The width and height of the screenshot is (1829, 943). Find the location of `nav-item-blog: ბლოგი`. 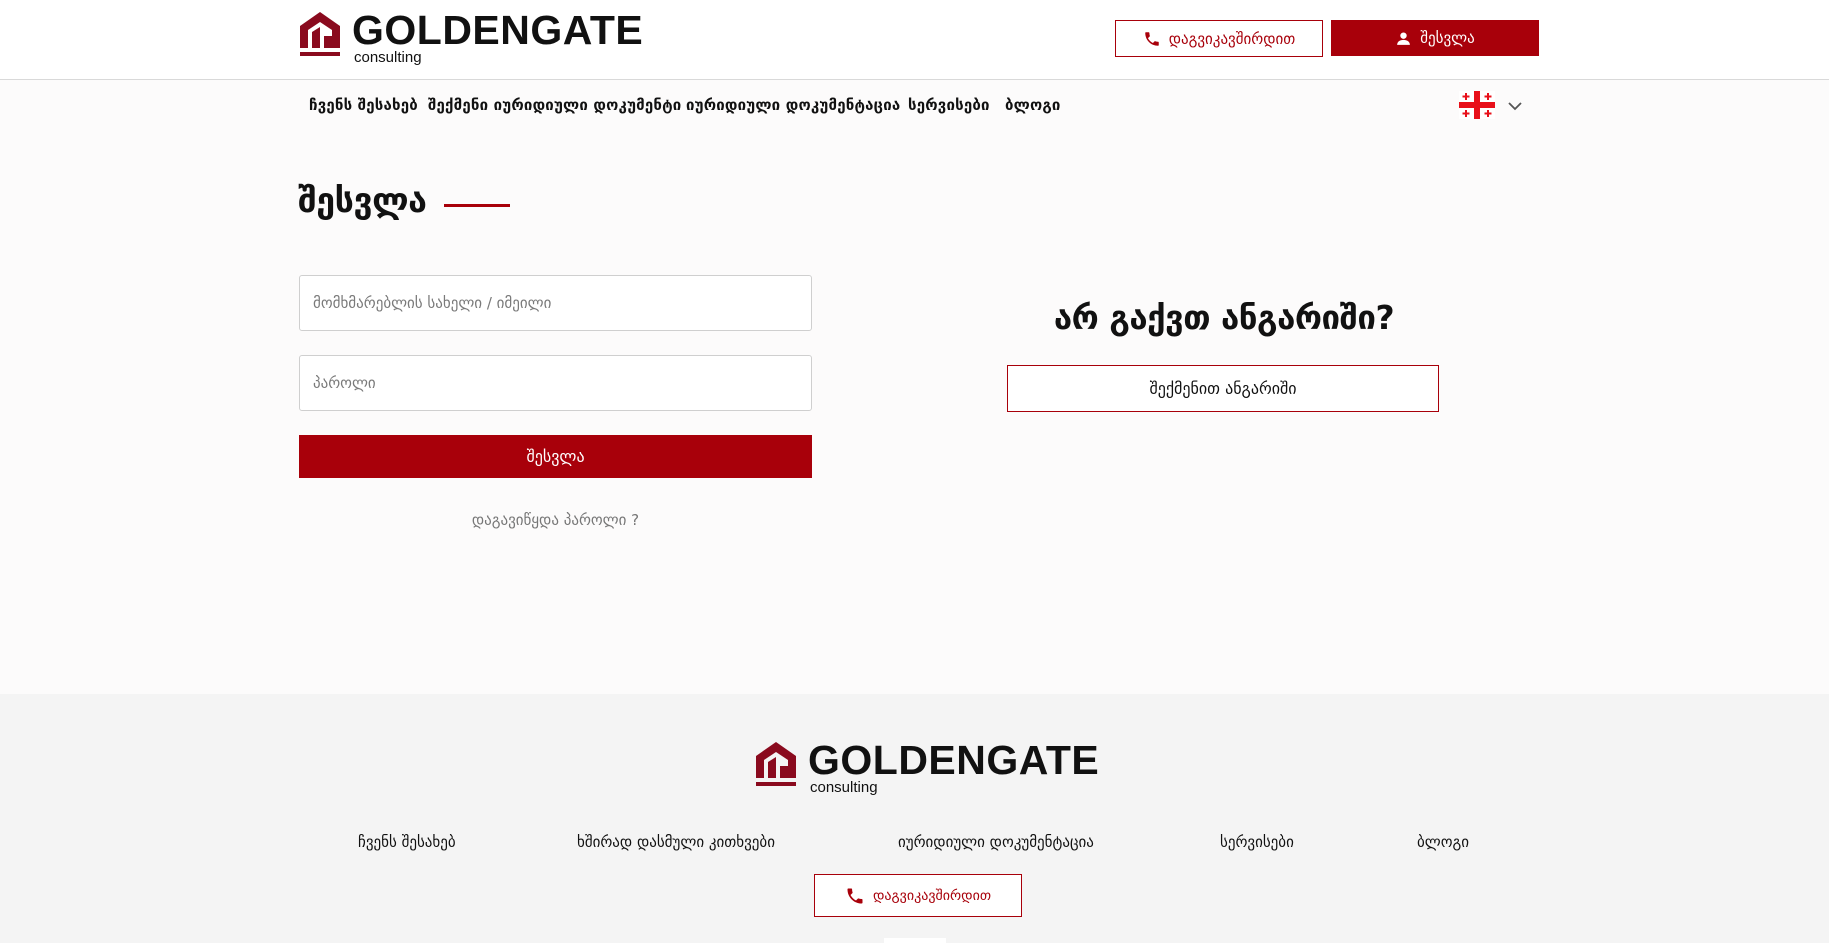

nav-item-blog: ბლოგი is located at coordinates (1033, 105).